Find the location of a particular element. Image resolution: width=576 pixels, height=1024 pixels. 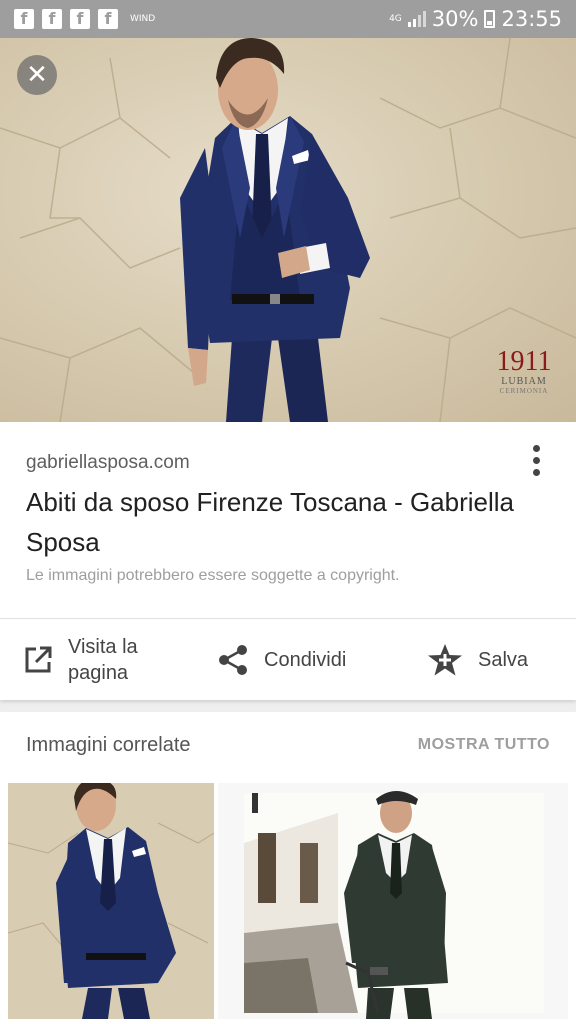

clock: 23:55 is located at coordinates (531, 19).